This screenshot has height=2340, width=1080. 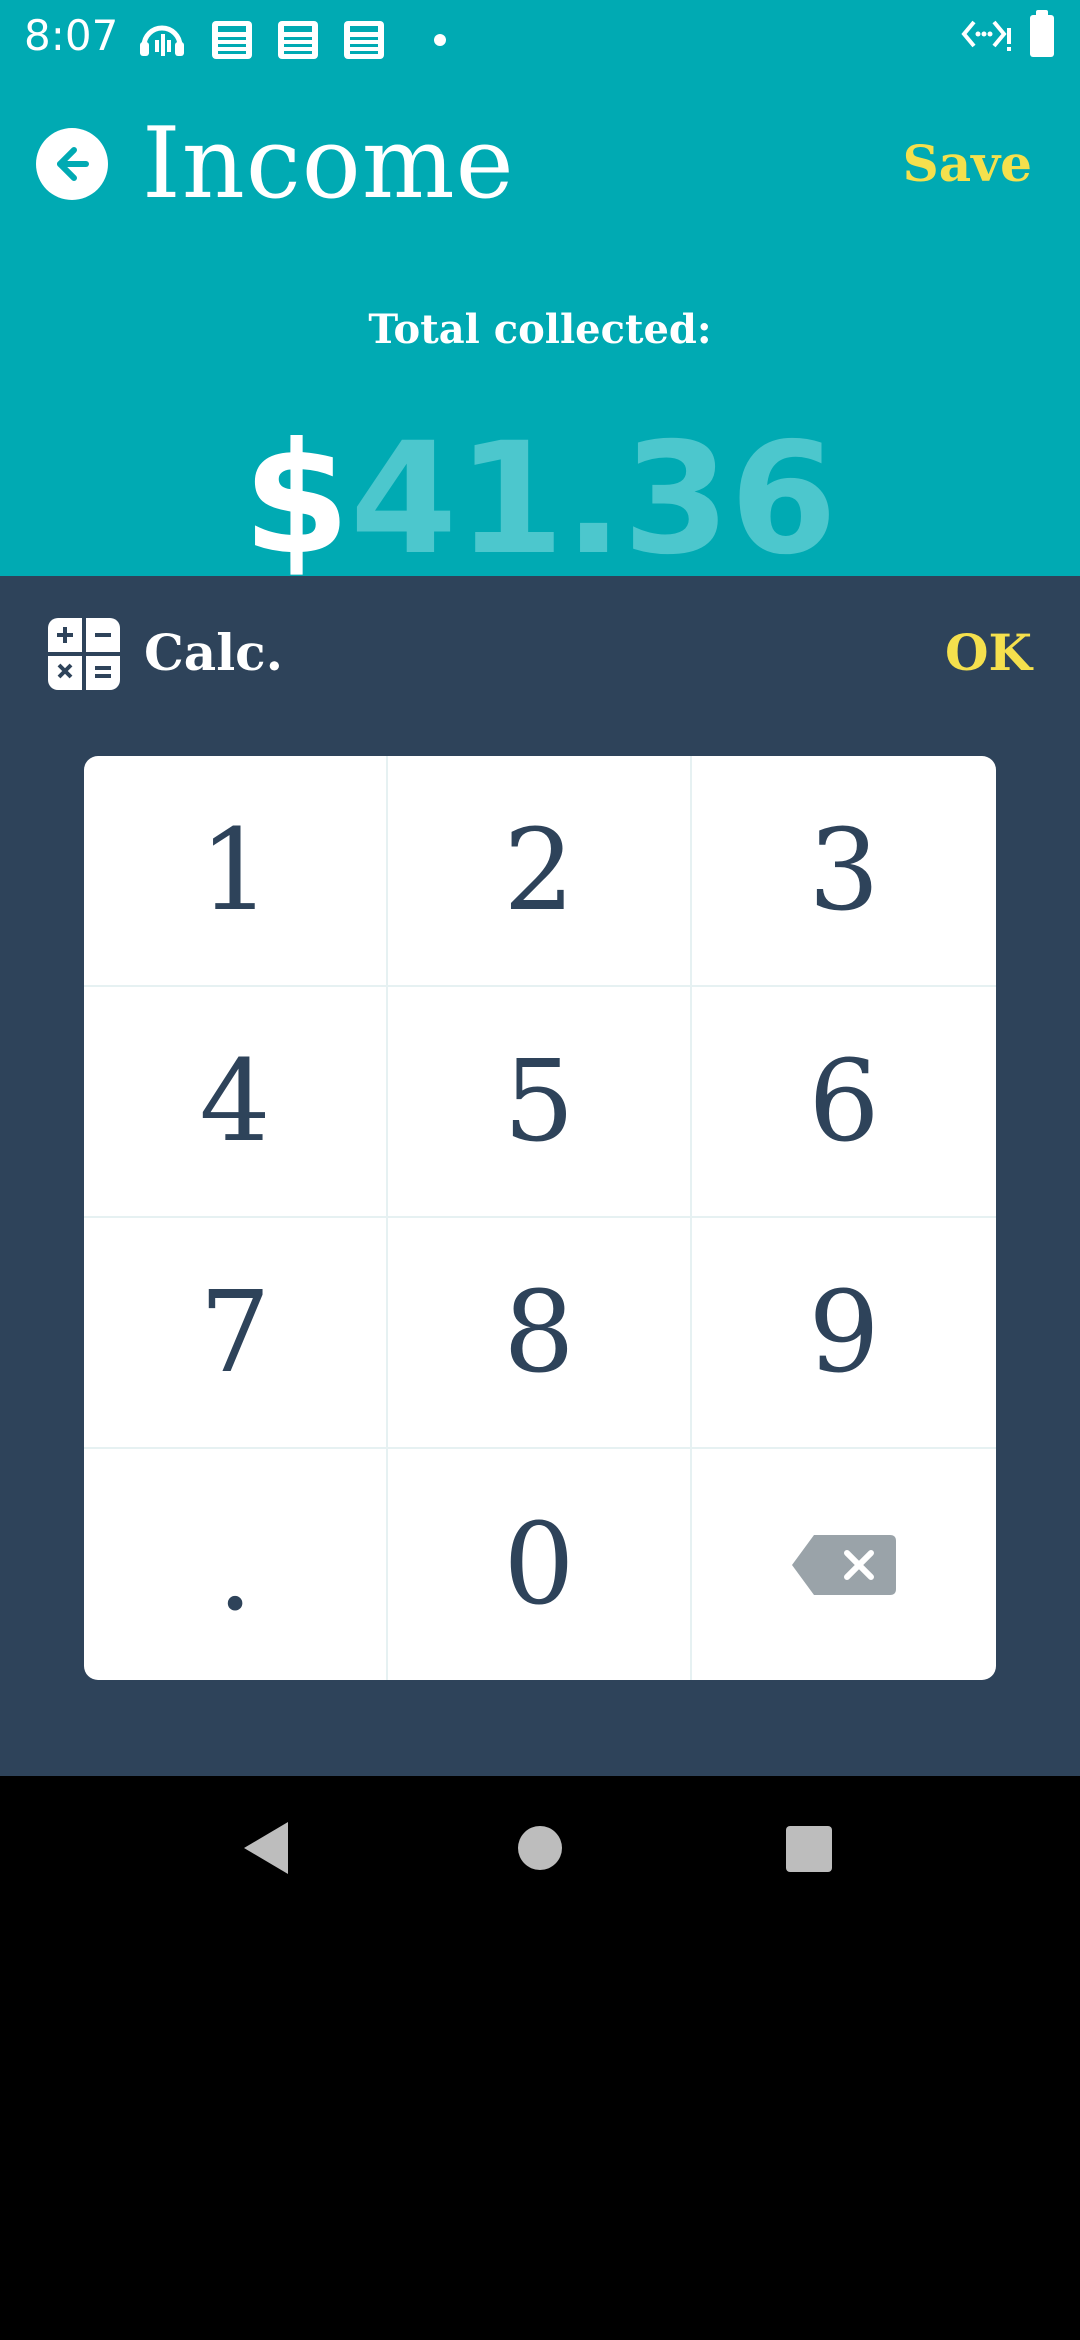 I want to click on data-transfer-icon, so click(x=986, y=36).